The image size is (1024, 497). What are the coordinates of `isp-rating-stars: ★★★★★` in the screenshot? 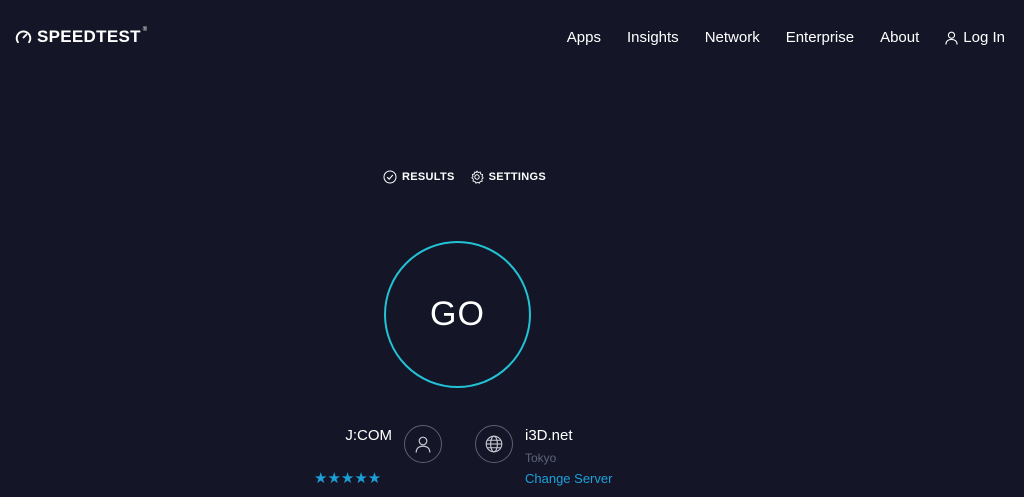 It's located at (348, 478).